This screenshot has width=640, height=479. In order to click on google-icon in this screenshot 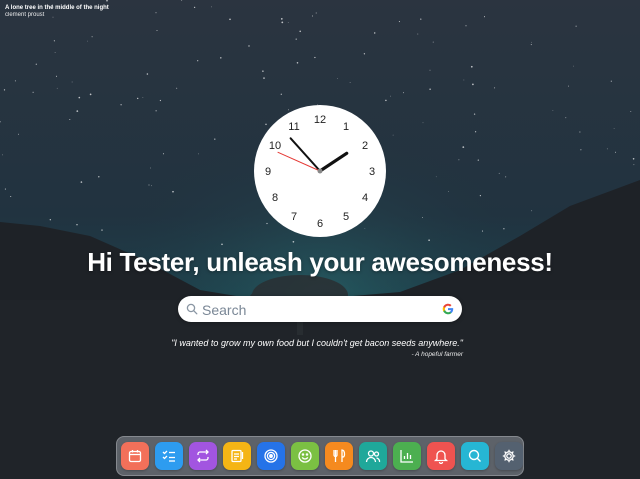, I will do `click(448, 309)`.